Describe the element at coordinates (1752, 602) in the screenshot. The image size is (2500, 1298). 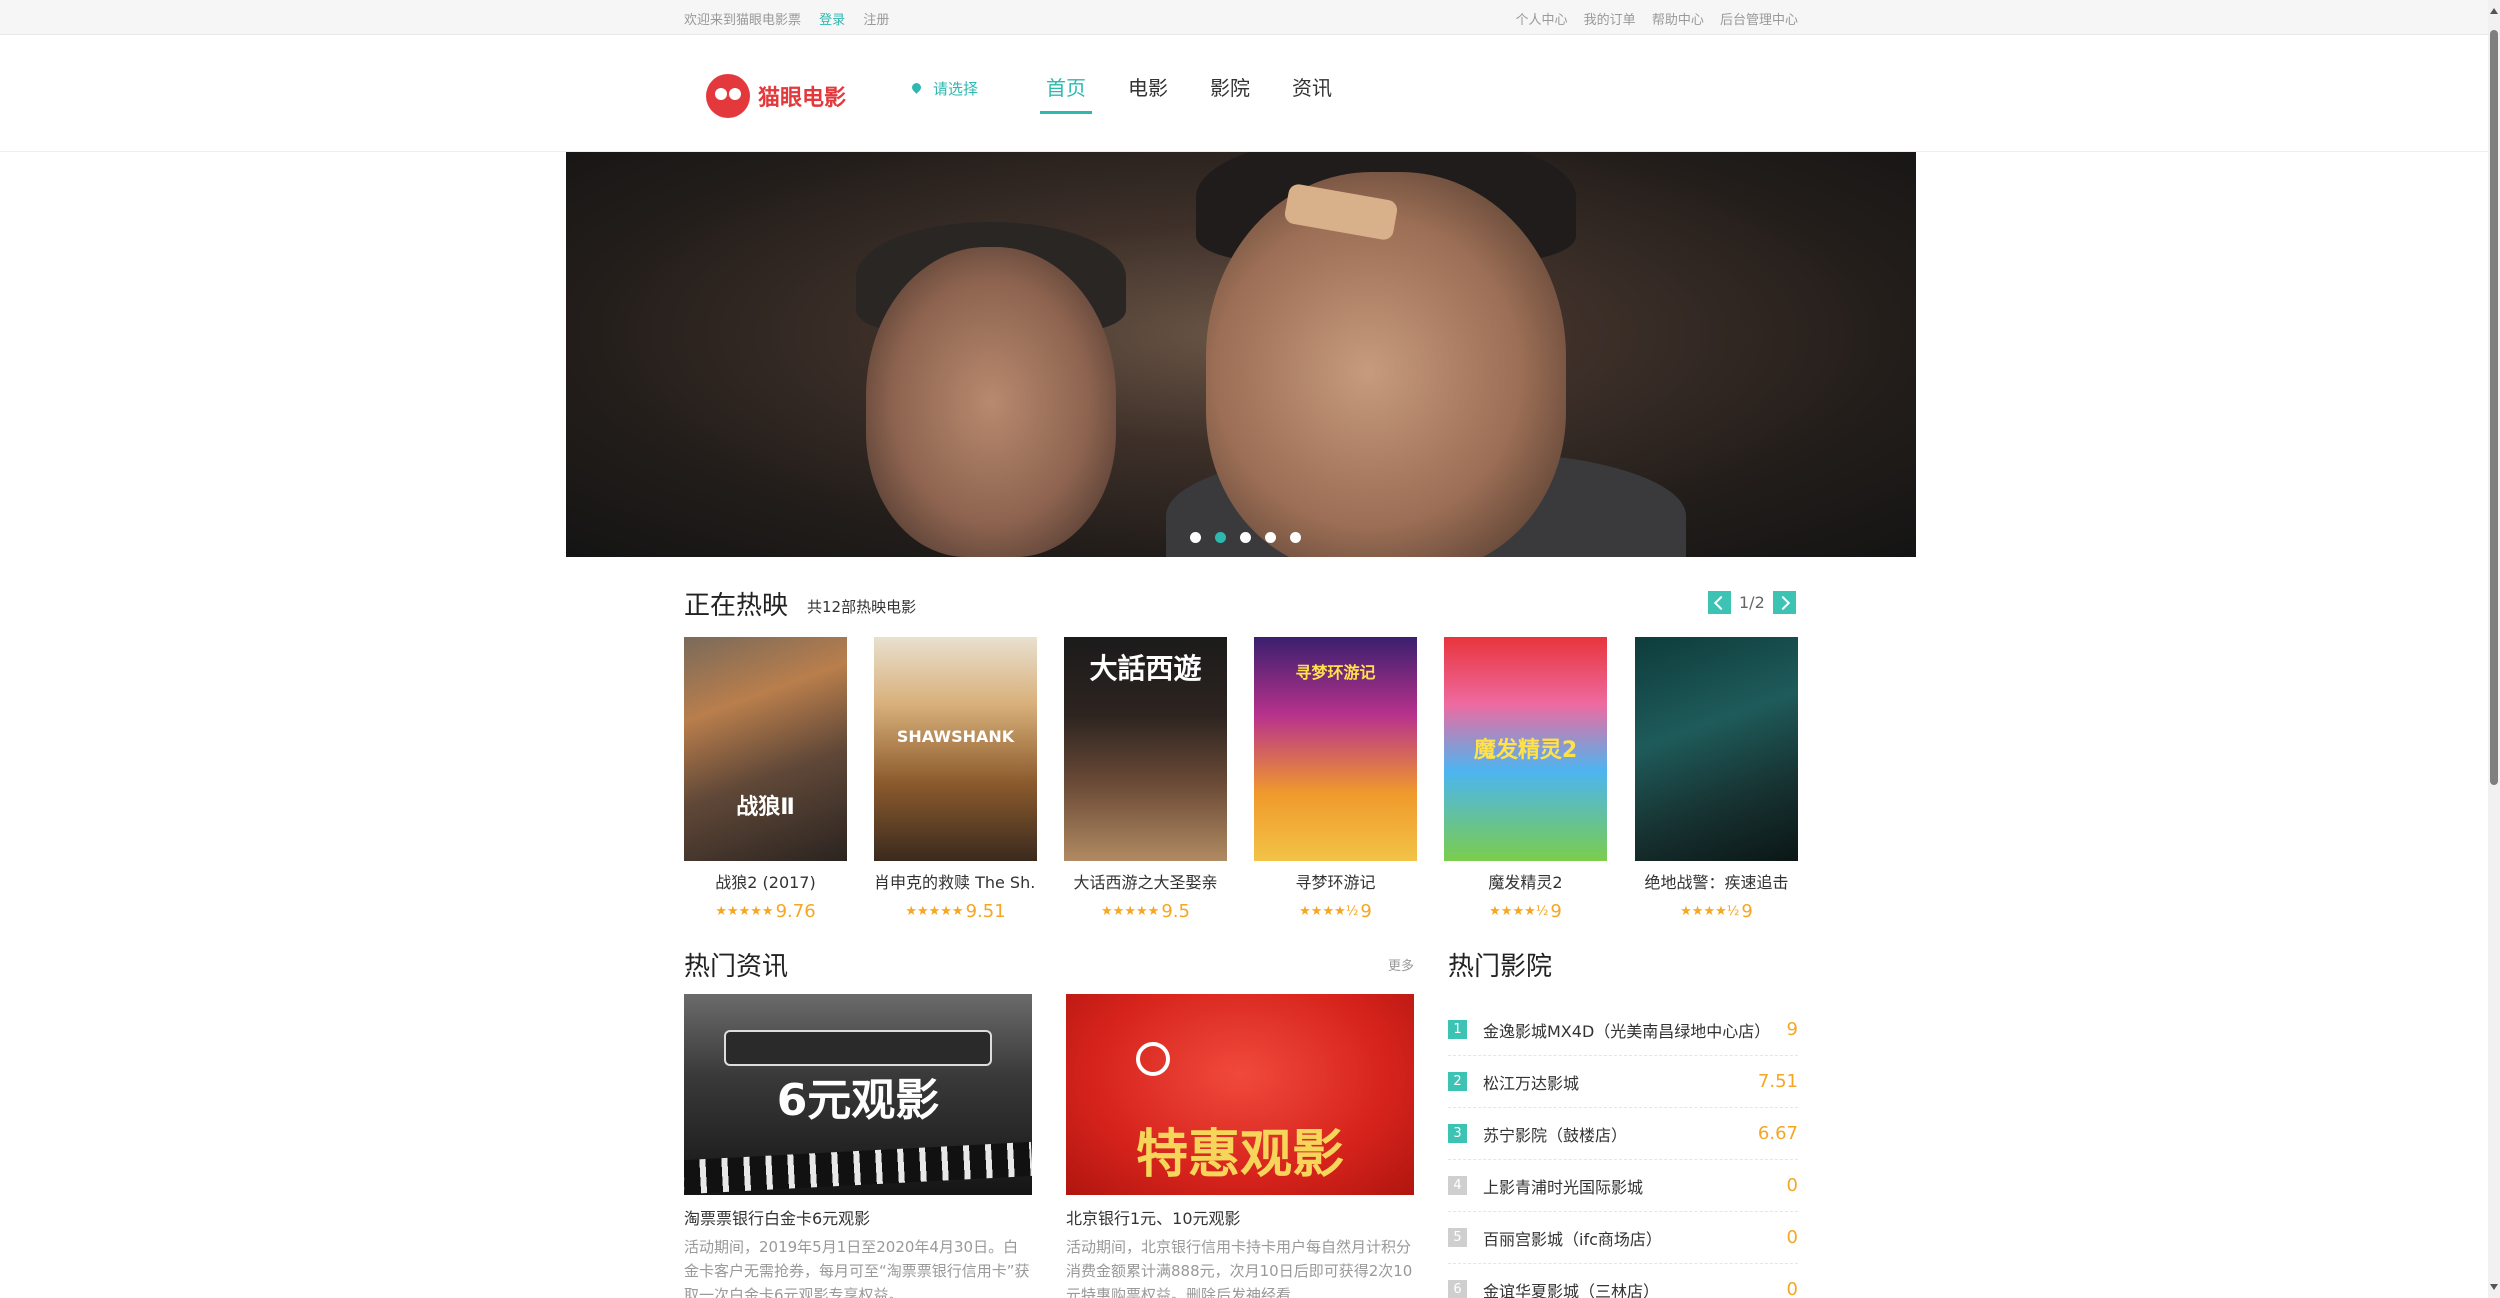
I see `page-indicator: 1/2` at that location.